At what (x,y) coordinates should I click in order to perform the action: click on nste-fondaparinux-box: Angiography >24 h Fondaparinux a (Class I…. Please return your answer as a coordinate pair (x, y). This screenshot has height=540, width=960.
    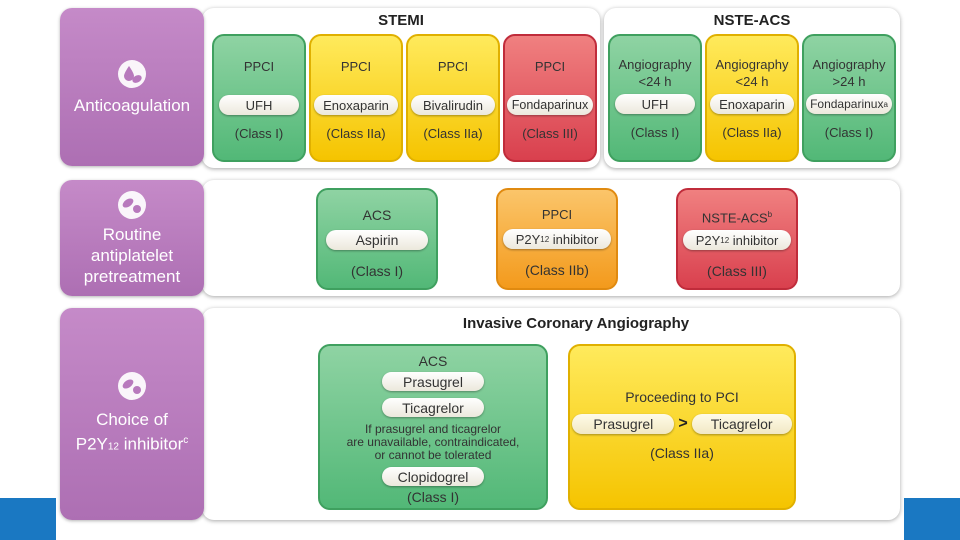
    Looking at the image, I should click on (849, 98).